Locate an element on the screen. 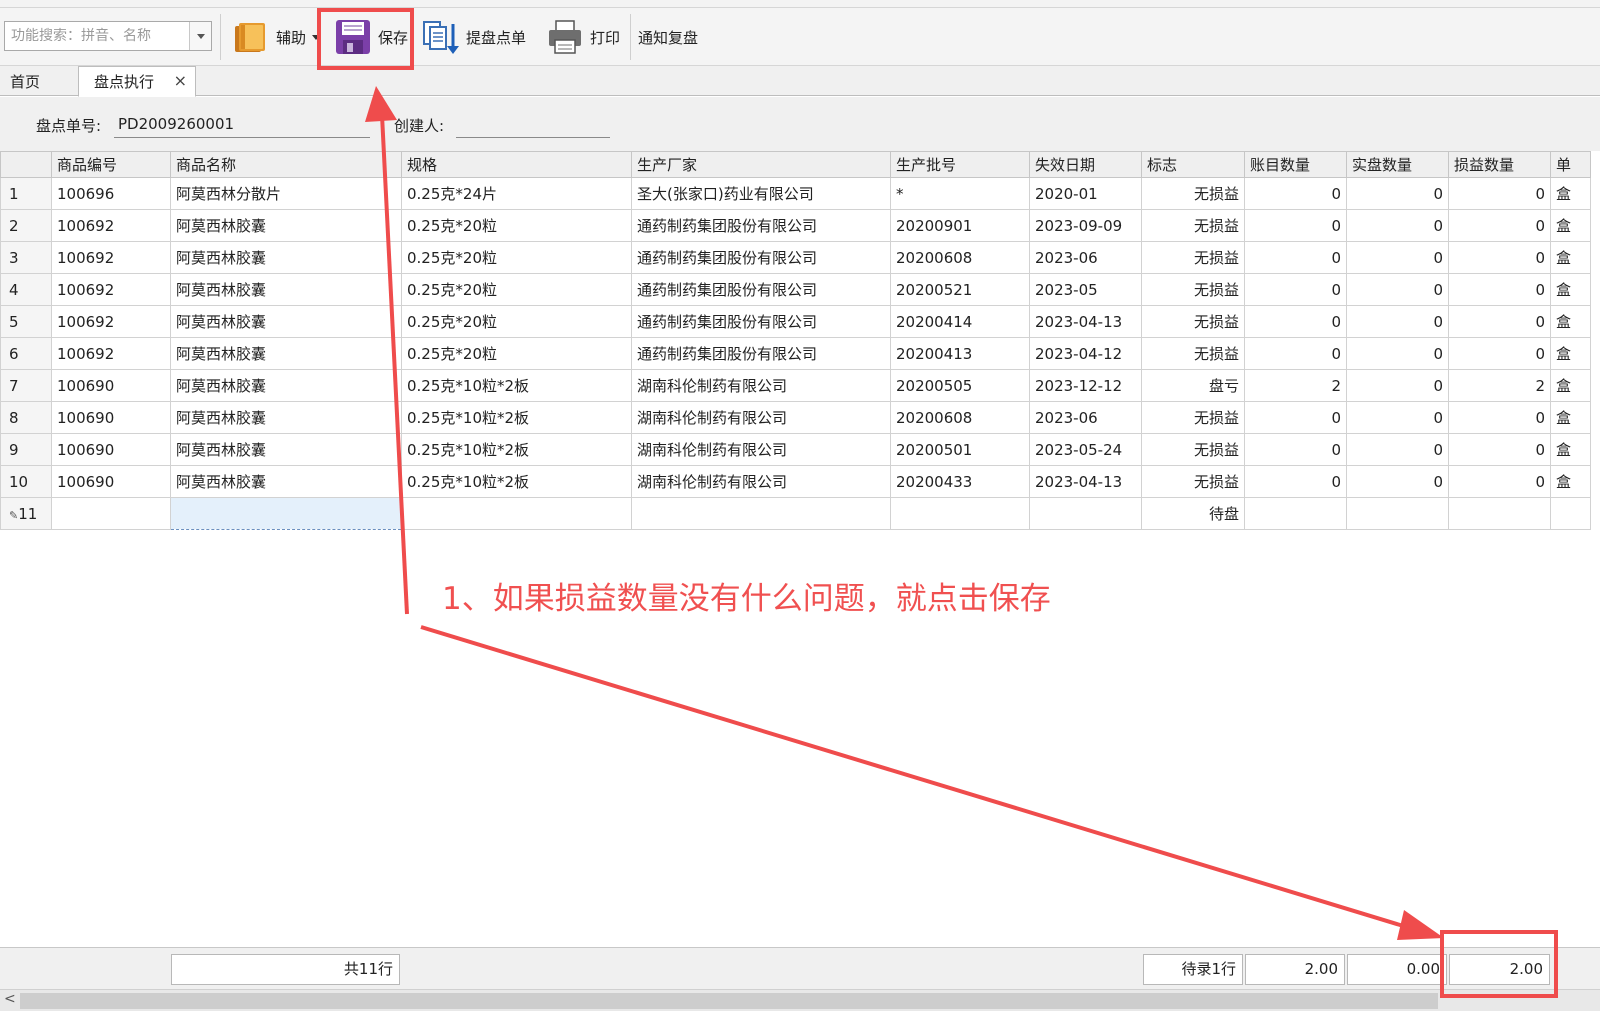 The image size is (1600, 1035). cell-expiry: 2023-04-13 is located at coordinates (1085, 321).